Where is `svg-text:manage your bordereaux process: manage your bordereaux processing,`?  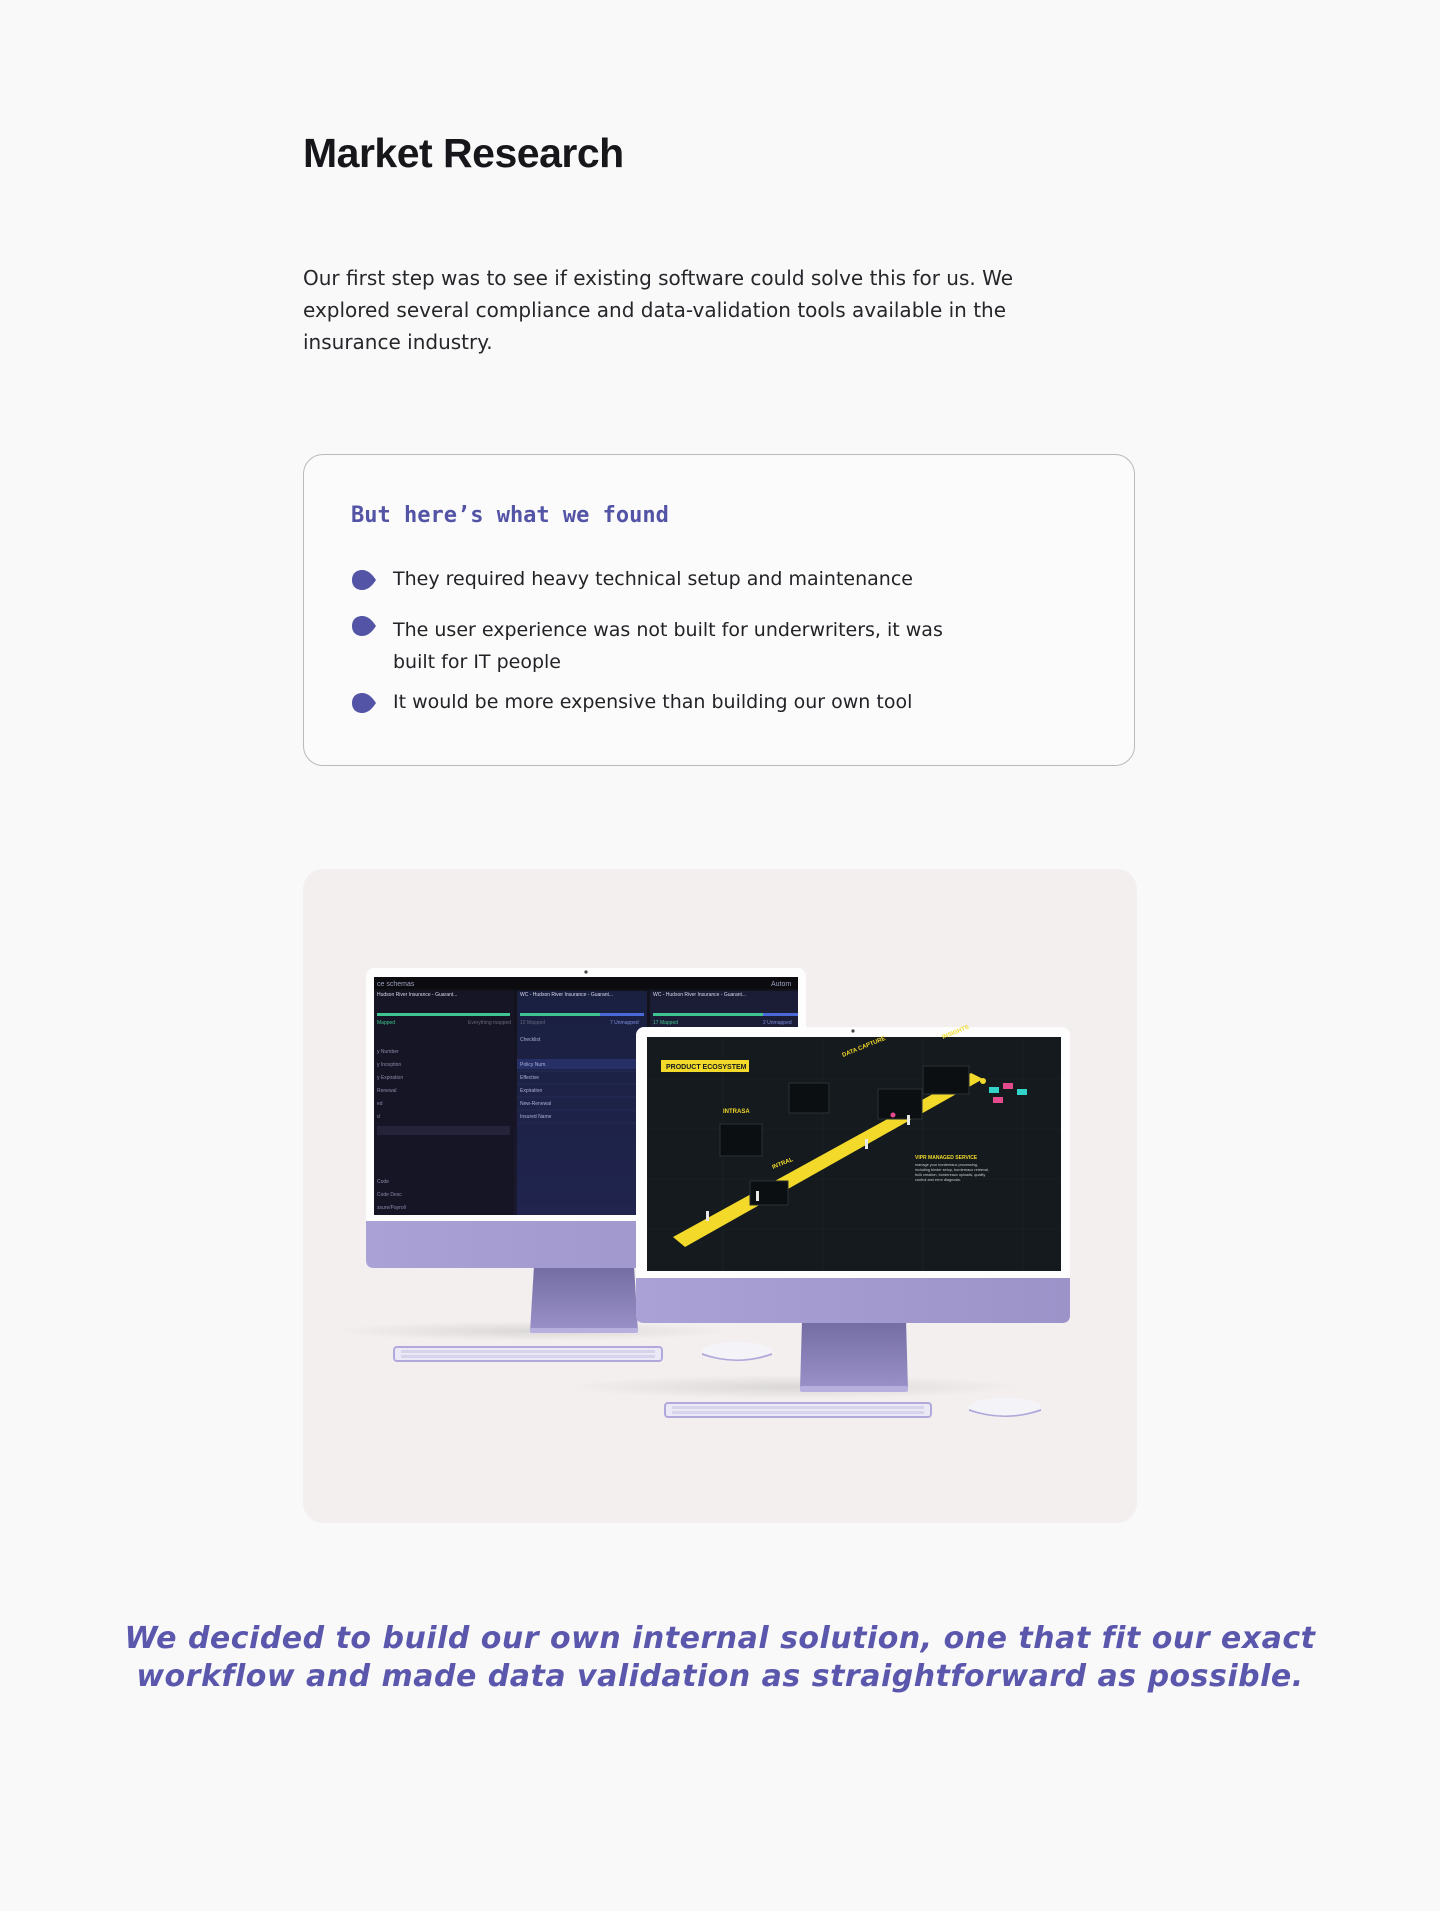
svg-text:manage your bordereaux process: manage your bordereaux processing, is located at coordinates (946, 1165).